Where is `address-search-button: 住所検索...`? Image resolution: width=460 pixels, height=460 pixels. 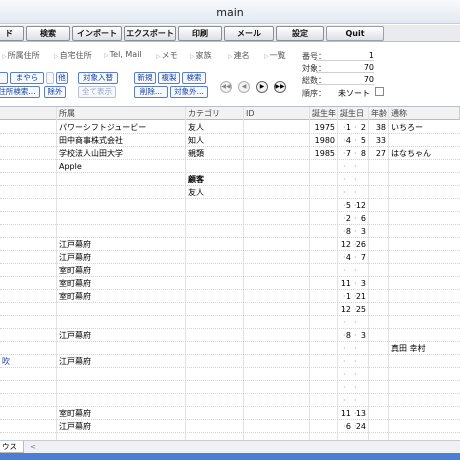 address-search-button: 住所検索... is located at coordinates (20, 92).